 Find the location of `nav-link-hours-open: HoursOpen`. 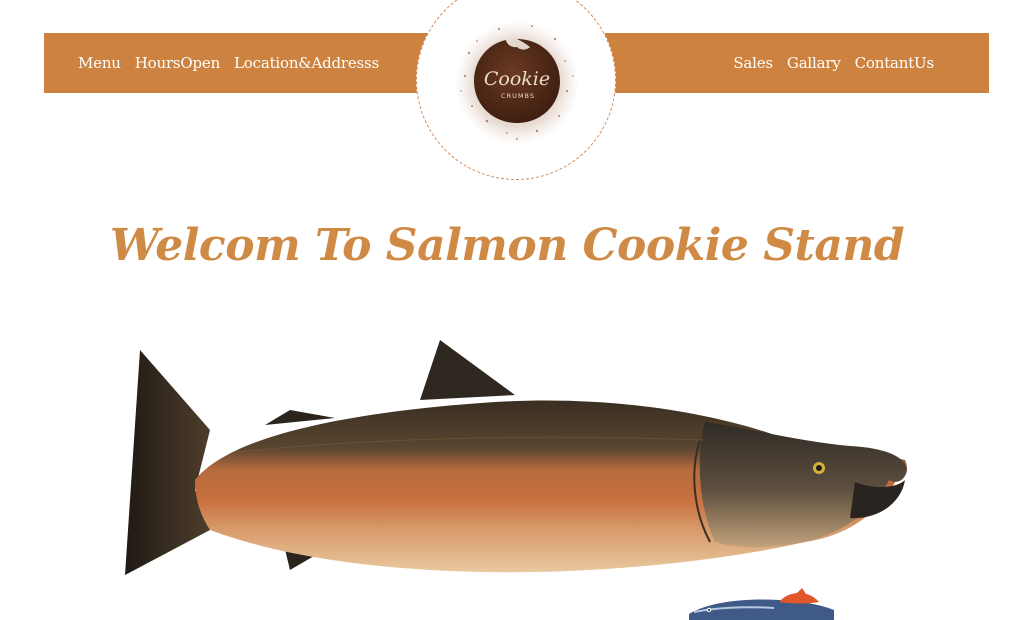

nav-link-hours-open: HoursOpen is located at coordinates (177, 63).